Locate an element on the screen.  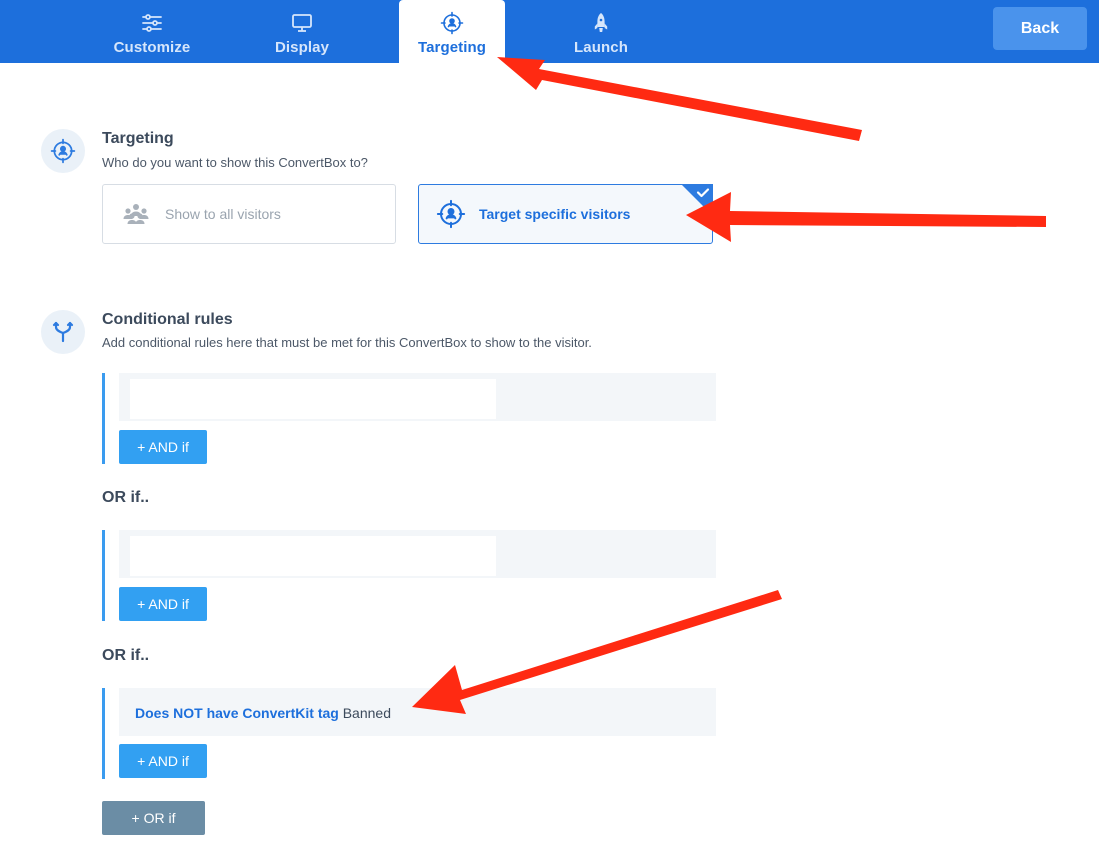
rule-group-2: + AND if is located at coordinates (409, 575).